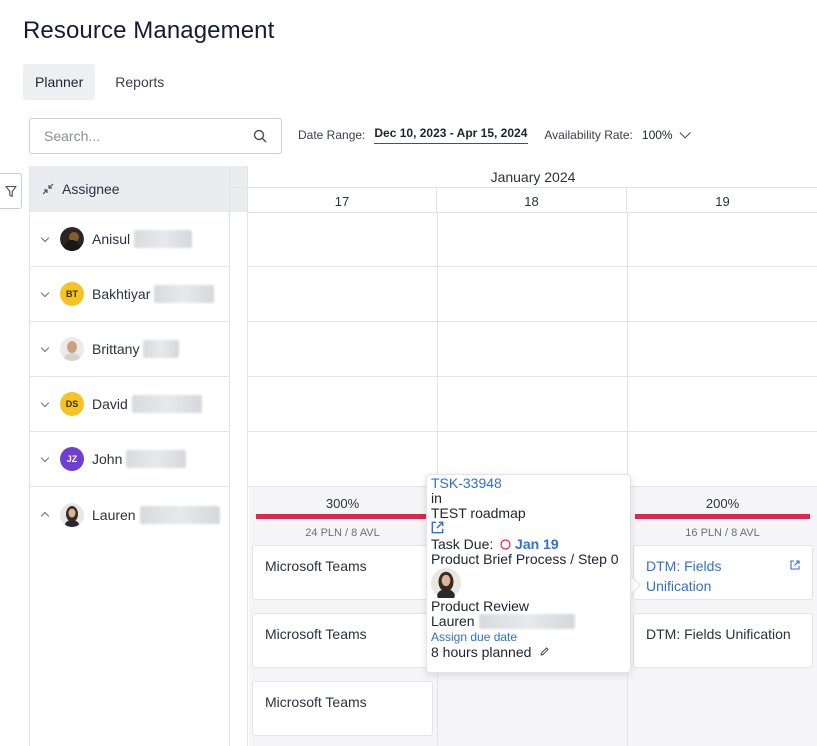 The height and width of the screenshot is (746, 817). I want to click on due-label: Task Due:, so click(462, 544).